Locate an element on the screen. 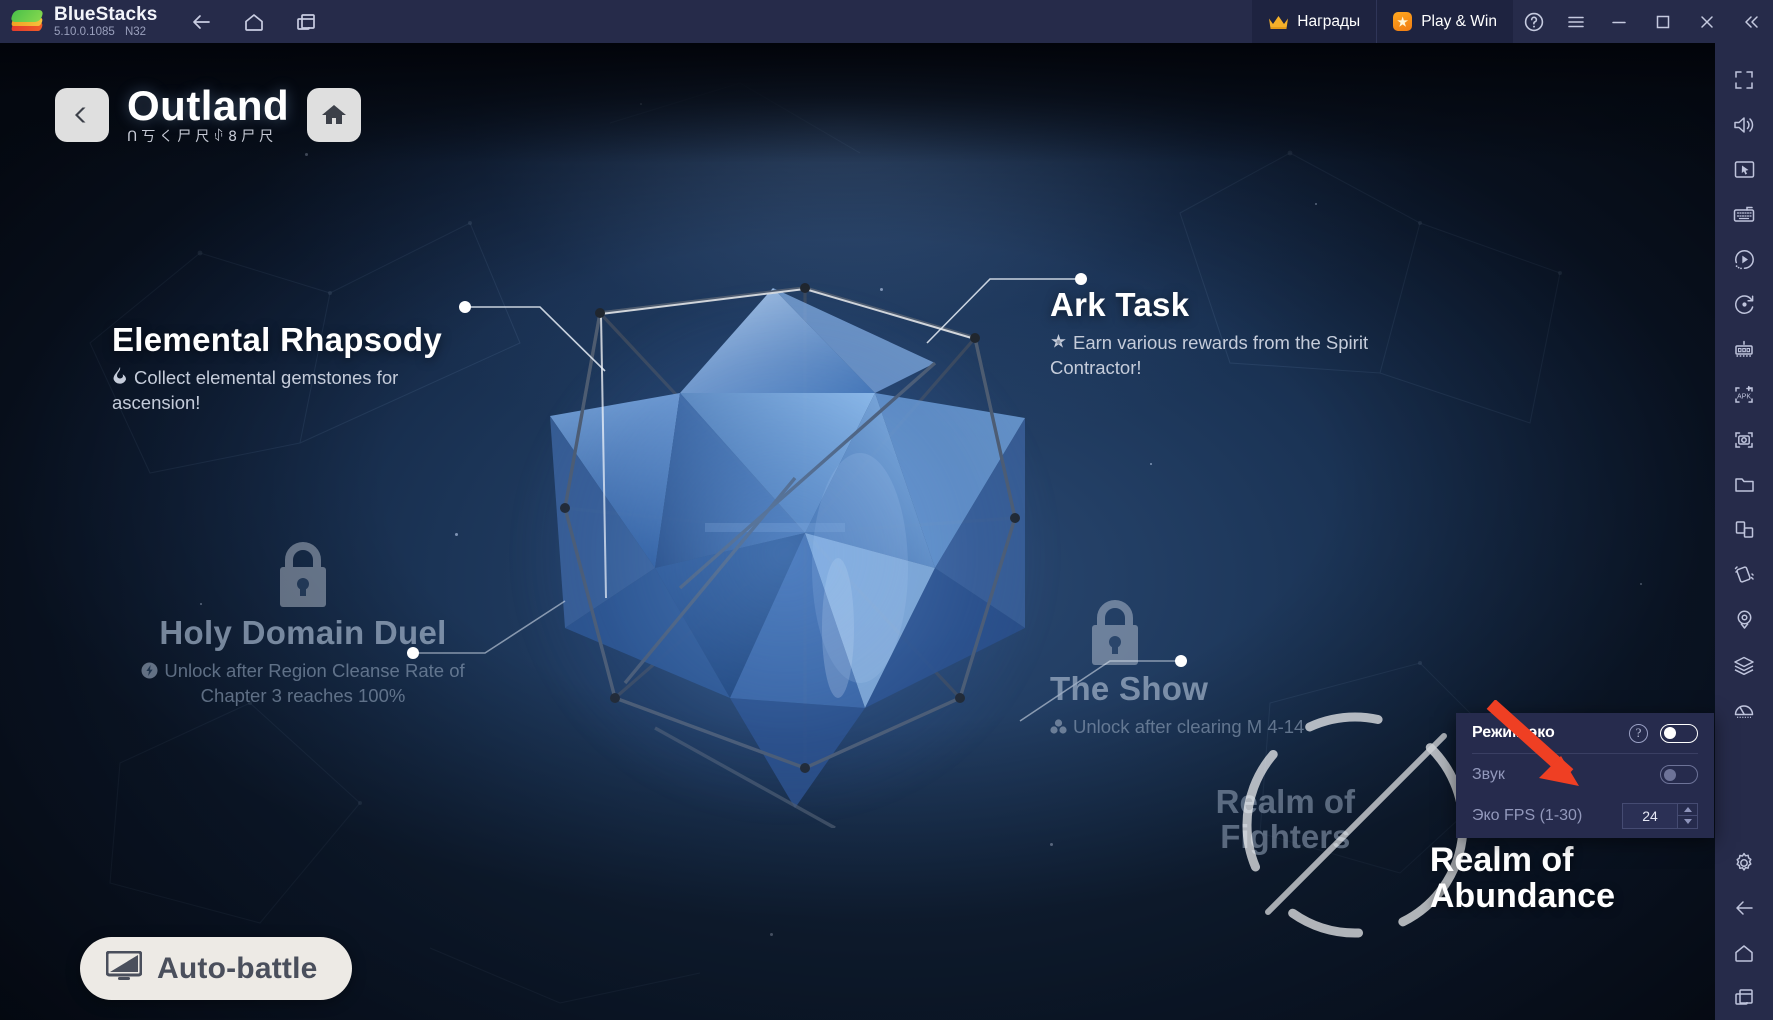 The width and height of the screenshot is (1773, 1020). node-title: Holy Domain Duel is located at coordinates (303, 632).